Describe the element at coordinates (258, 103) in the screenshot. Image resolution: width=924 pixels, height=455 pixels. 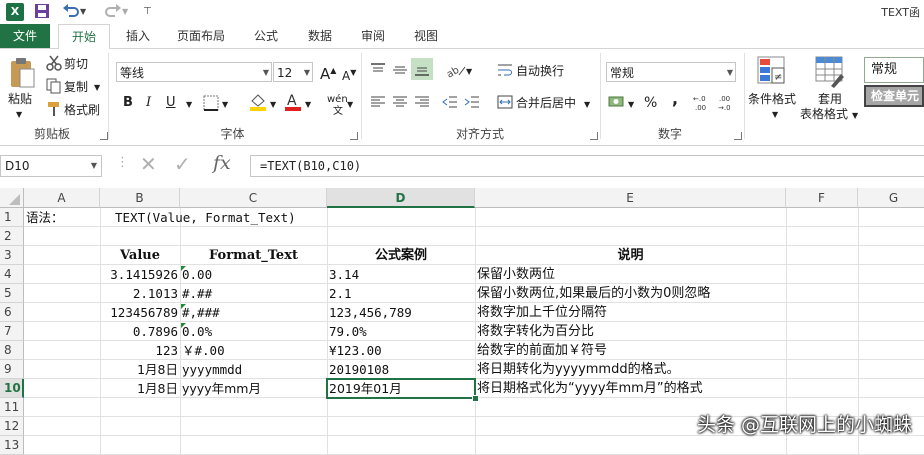
I see `fill-color-icon` at that location.